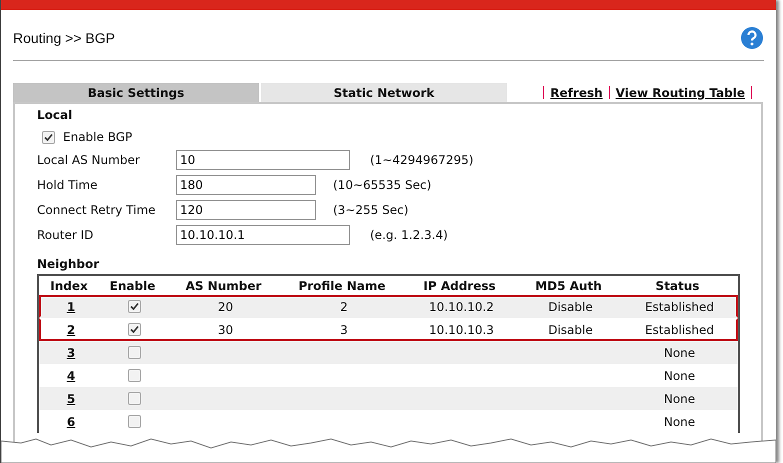  I want to click on index-link: 2, so click(71, 329).